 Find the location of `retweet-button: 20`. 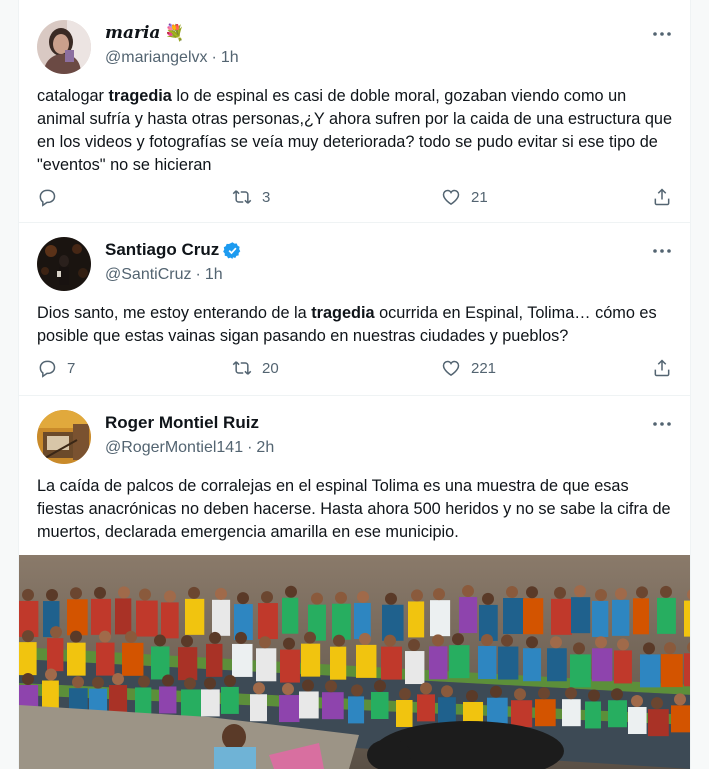

retweet-button: 20 is located at coordinates (255, 368).